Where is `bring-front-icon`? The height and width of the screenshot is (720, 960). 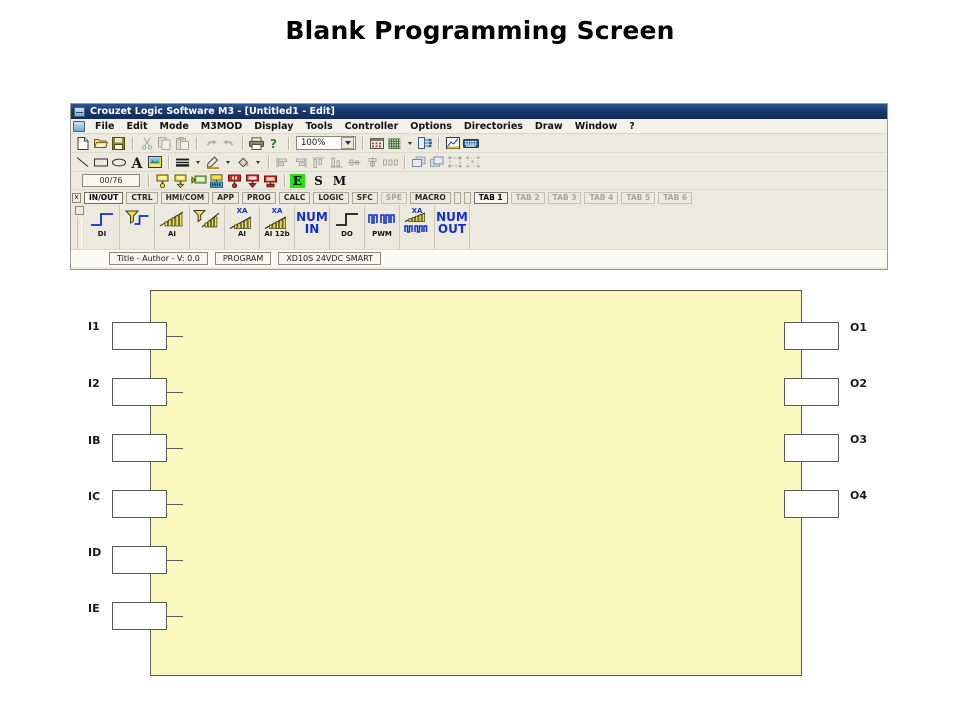
bring-front-icon is located at coordinates (418, 162).